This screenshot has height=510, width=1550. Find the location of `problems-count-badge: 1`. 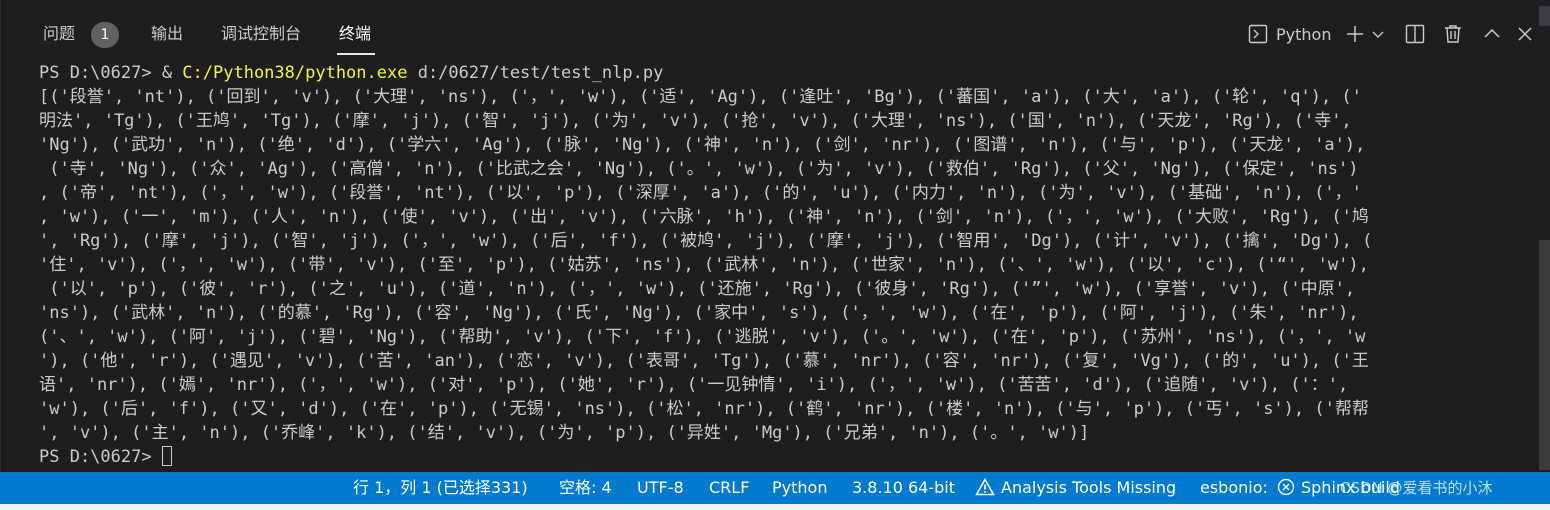

problems-count-badge: 1 is located at coordinates (105, 35).